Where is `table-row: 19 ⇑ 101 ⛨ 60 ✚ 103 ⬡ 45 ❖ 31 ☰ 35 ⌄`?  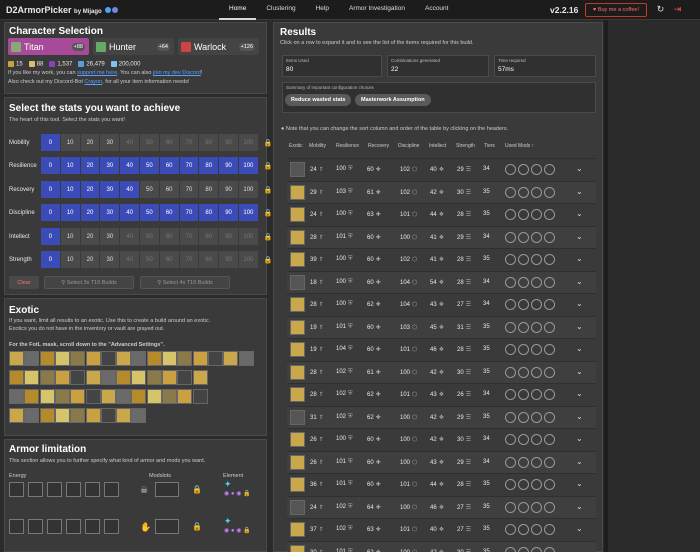
table-row: 19 ⇑ 101 ⛨ 60 ✚ 103 ⬡ 45 ❖ 31 ☰ 35 ⌄ is located at coordinates (441, 326).